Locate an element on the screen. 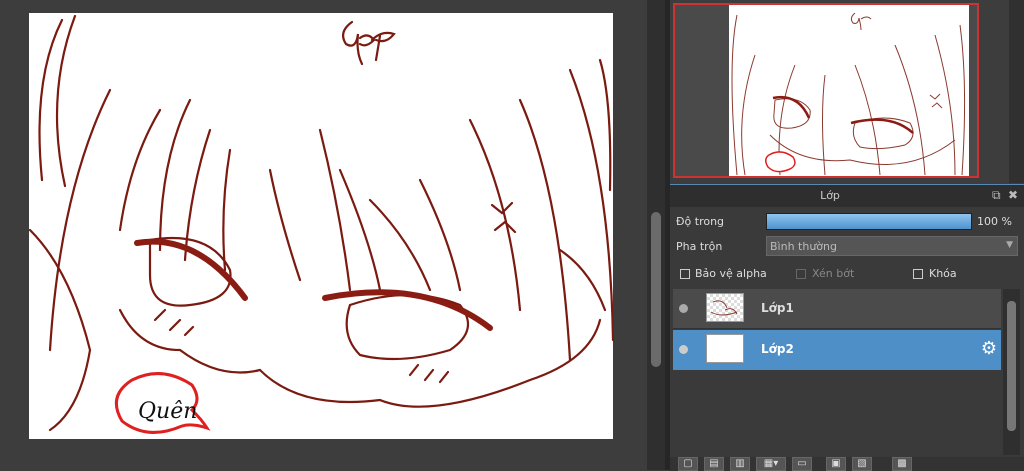  merge-layer-icon: ▣ is located at coordinates (836, 464).